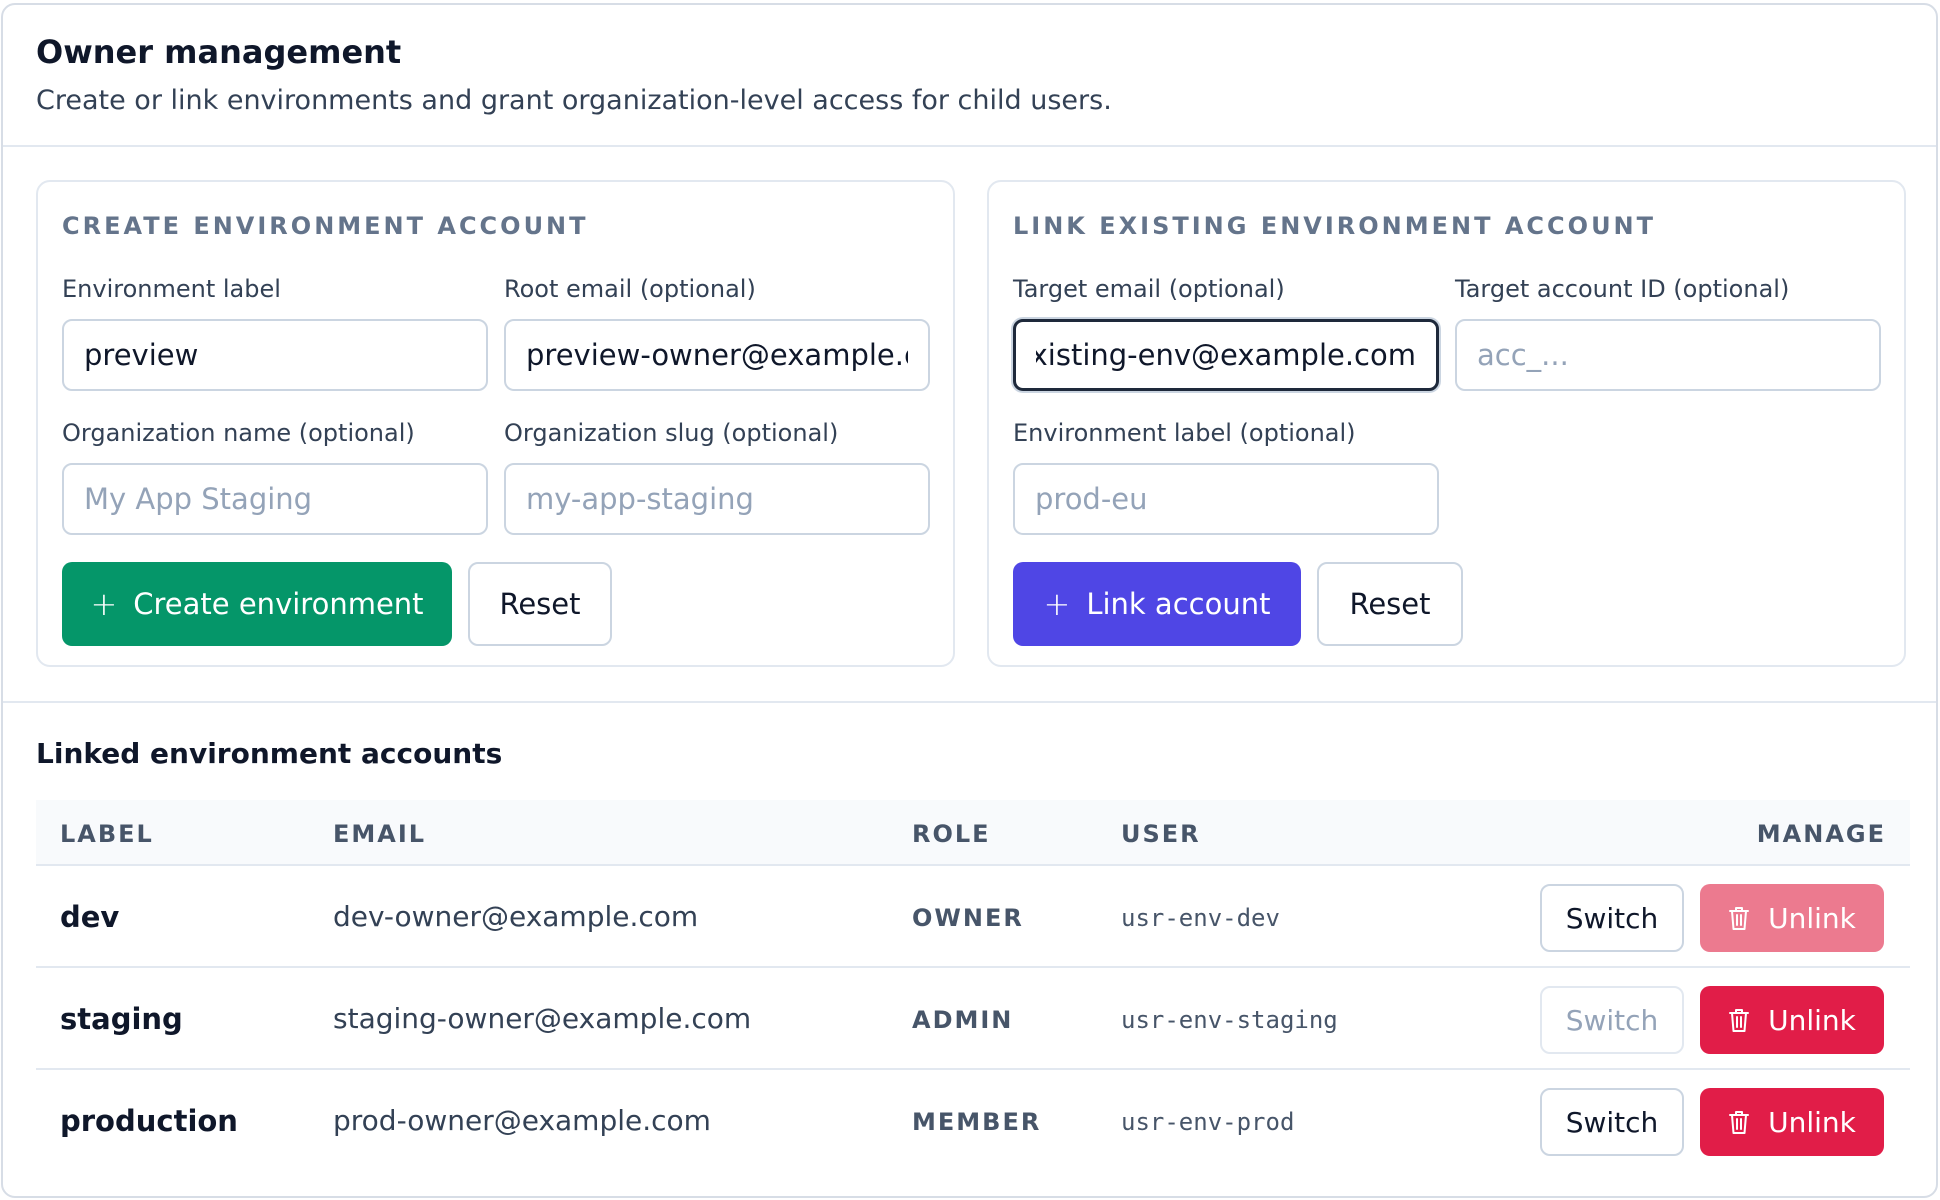 The height and width of the screenshot is (1200, 1940). Describe the element at coordinates (275, 499) in the screenshot. I see `org-name-input` at that location.